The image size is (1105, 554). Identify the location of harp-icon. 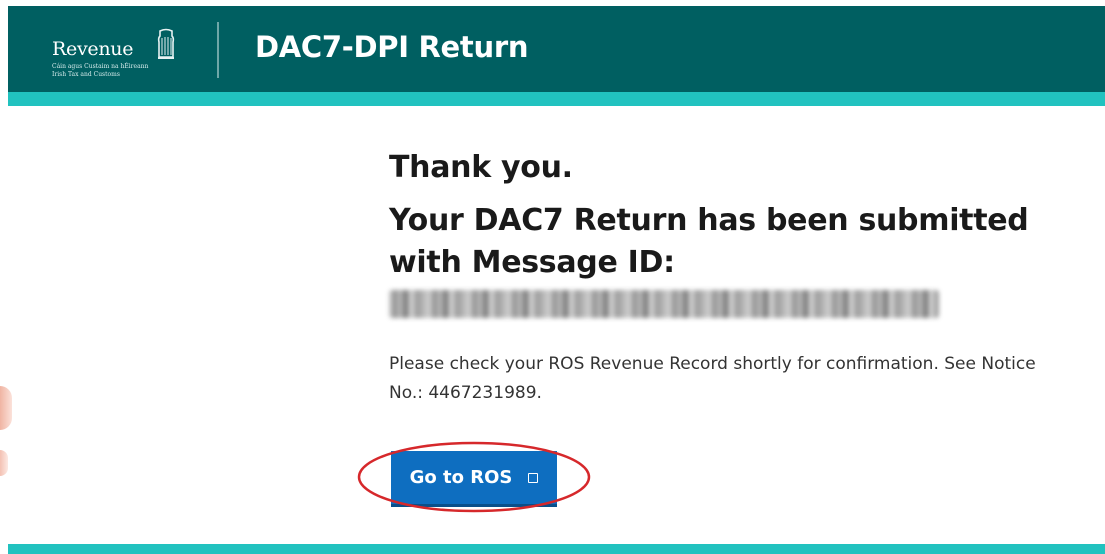
(166, 43).